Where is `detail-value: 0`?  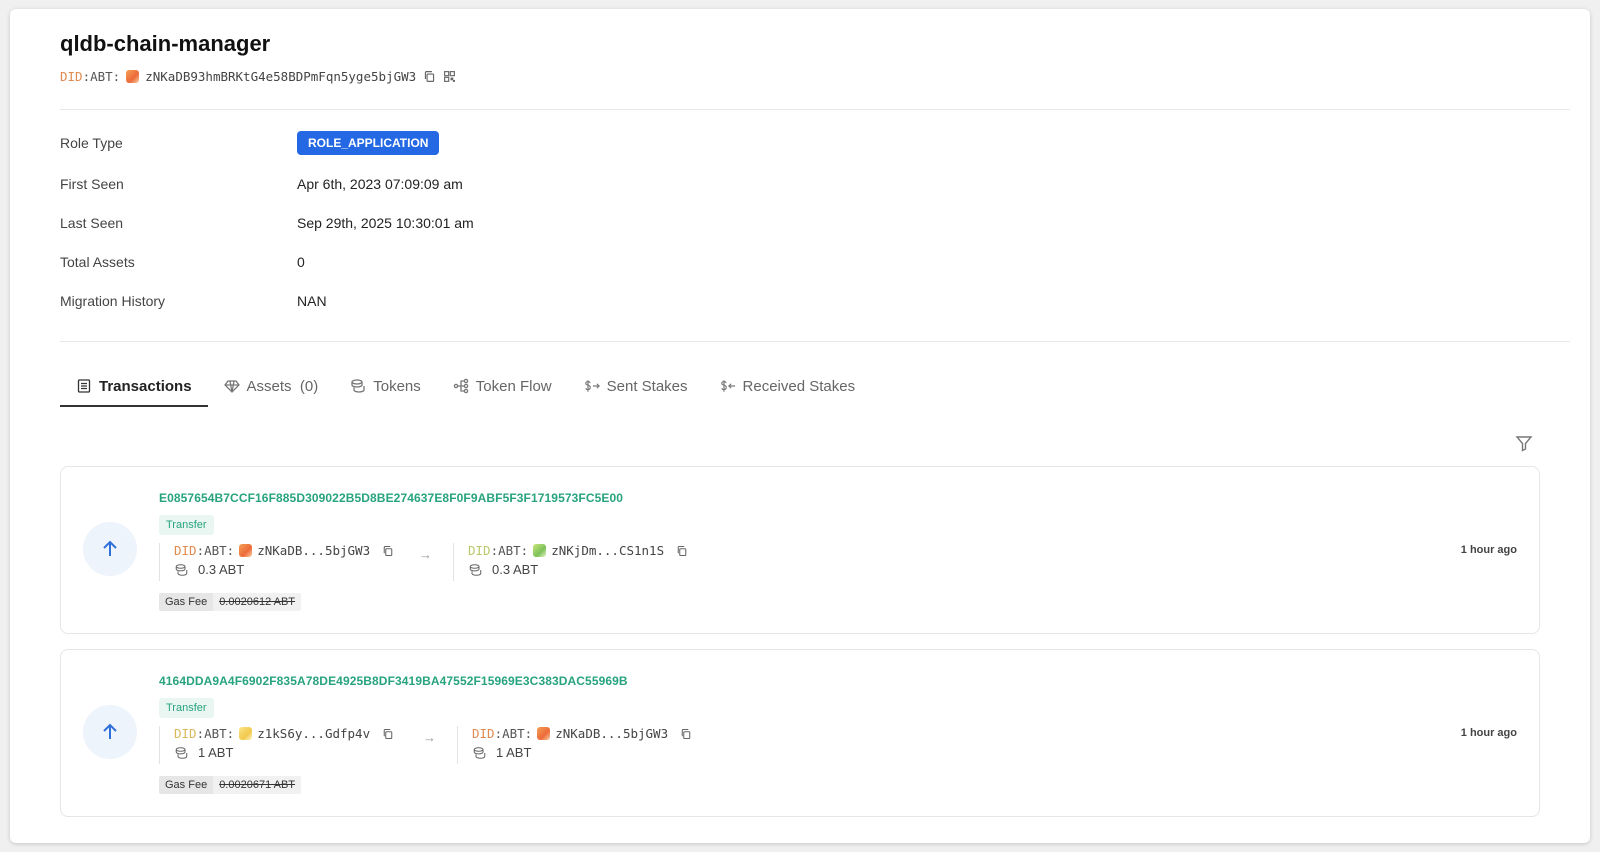
detail-value: 0 is located at coordinates (301, 262).